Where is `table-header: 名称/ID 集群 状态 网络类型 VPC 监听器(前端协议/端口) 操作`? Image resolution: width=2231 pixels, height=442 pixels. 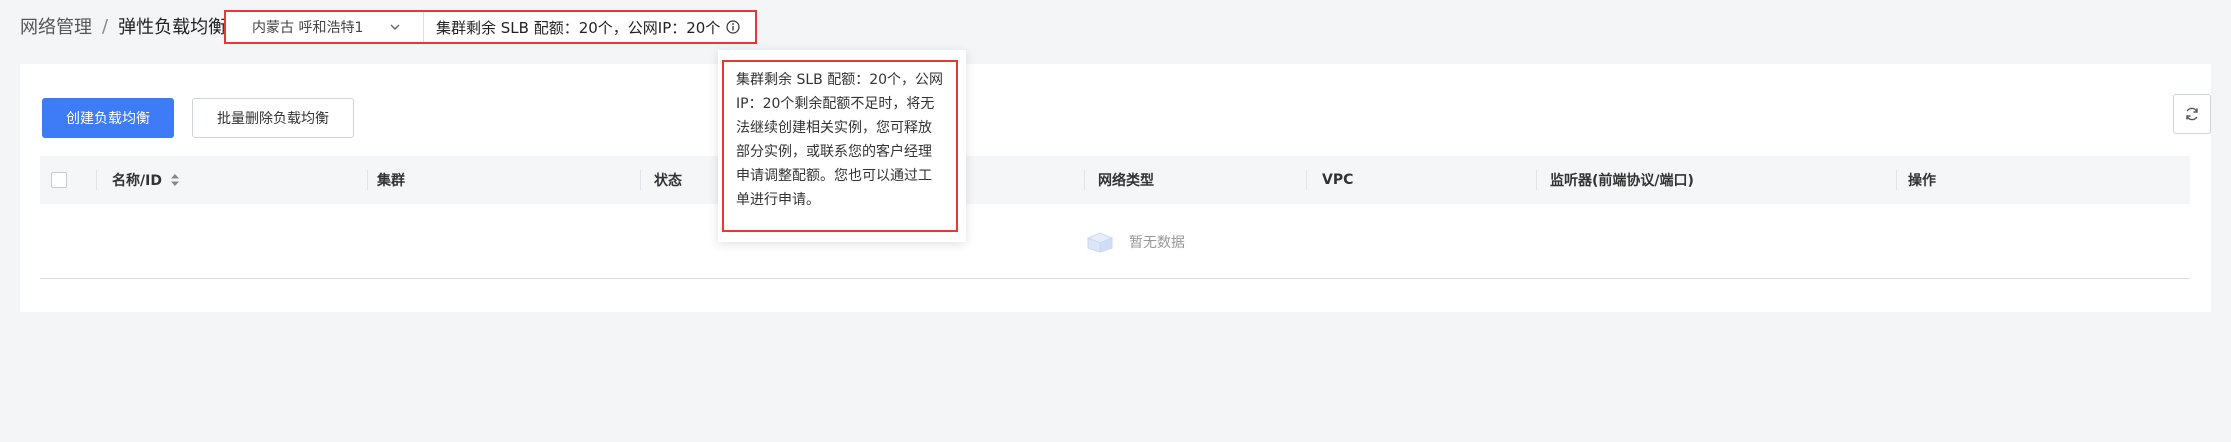
table-header: 名称/ID 集群 状态 网络类型 VPC 监听器(前端协议/端口) 操作 is located at coordinates (1115, 180).